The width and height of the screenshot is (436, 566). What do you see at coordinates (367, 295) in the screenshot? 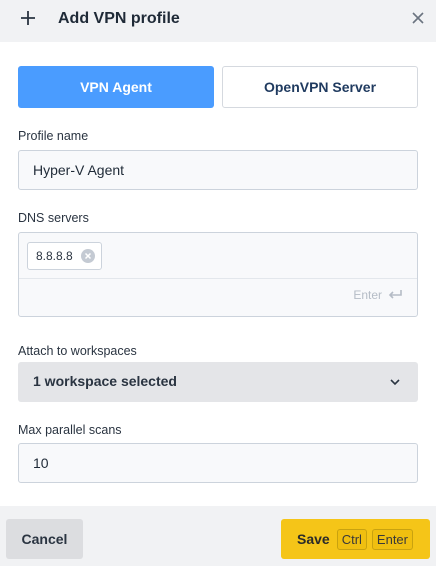
I see `enter-hint-label: Enter` at bounding box center [367, 295].